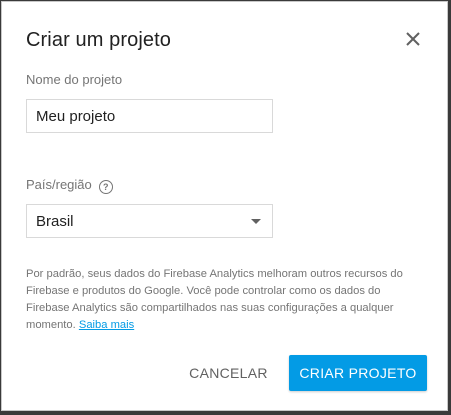 This screenshot has height=415, width=451. Describe the element at coordinates (256, 221) in the screenshot. I see `caret-down-icon` at that location.